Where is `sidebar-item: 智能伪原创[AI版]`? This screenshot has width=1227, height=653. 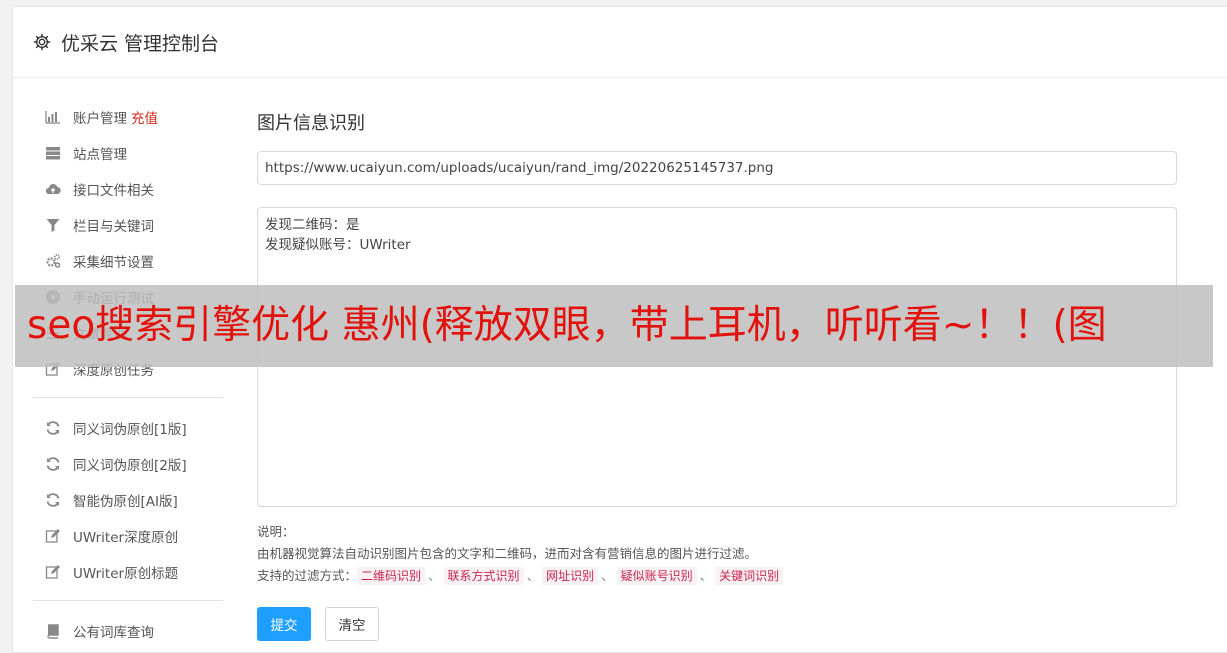
sidebar-item: 智能伪原创[AI版] is located at coordinates (128, 500).